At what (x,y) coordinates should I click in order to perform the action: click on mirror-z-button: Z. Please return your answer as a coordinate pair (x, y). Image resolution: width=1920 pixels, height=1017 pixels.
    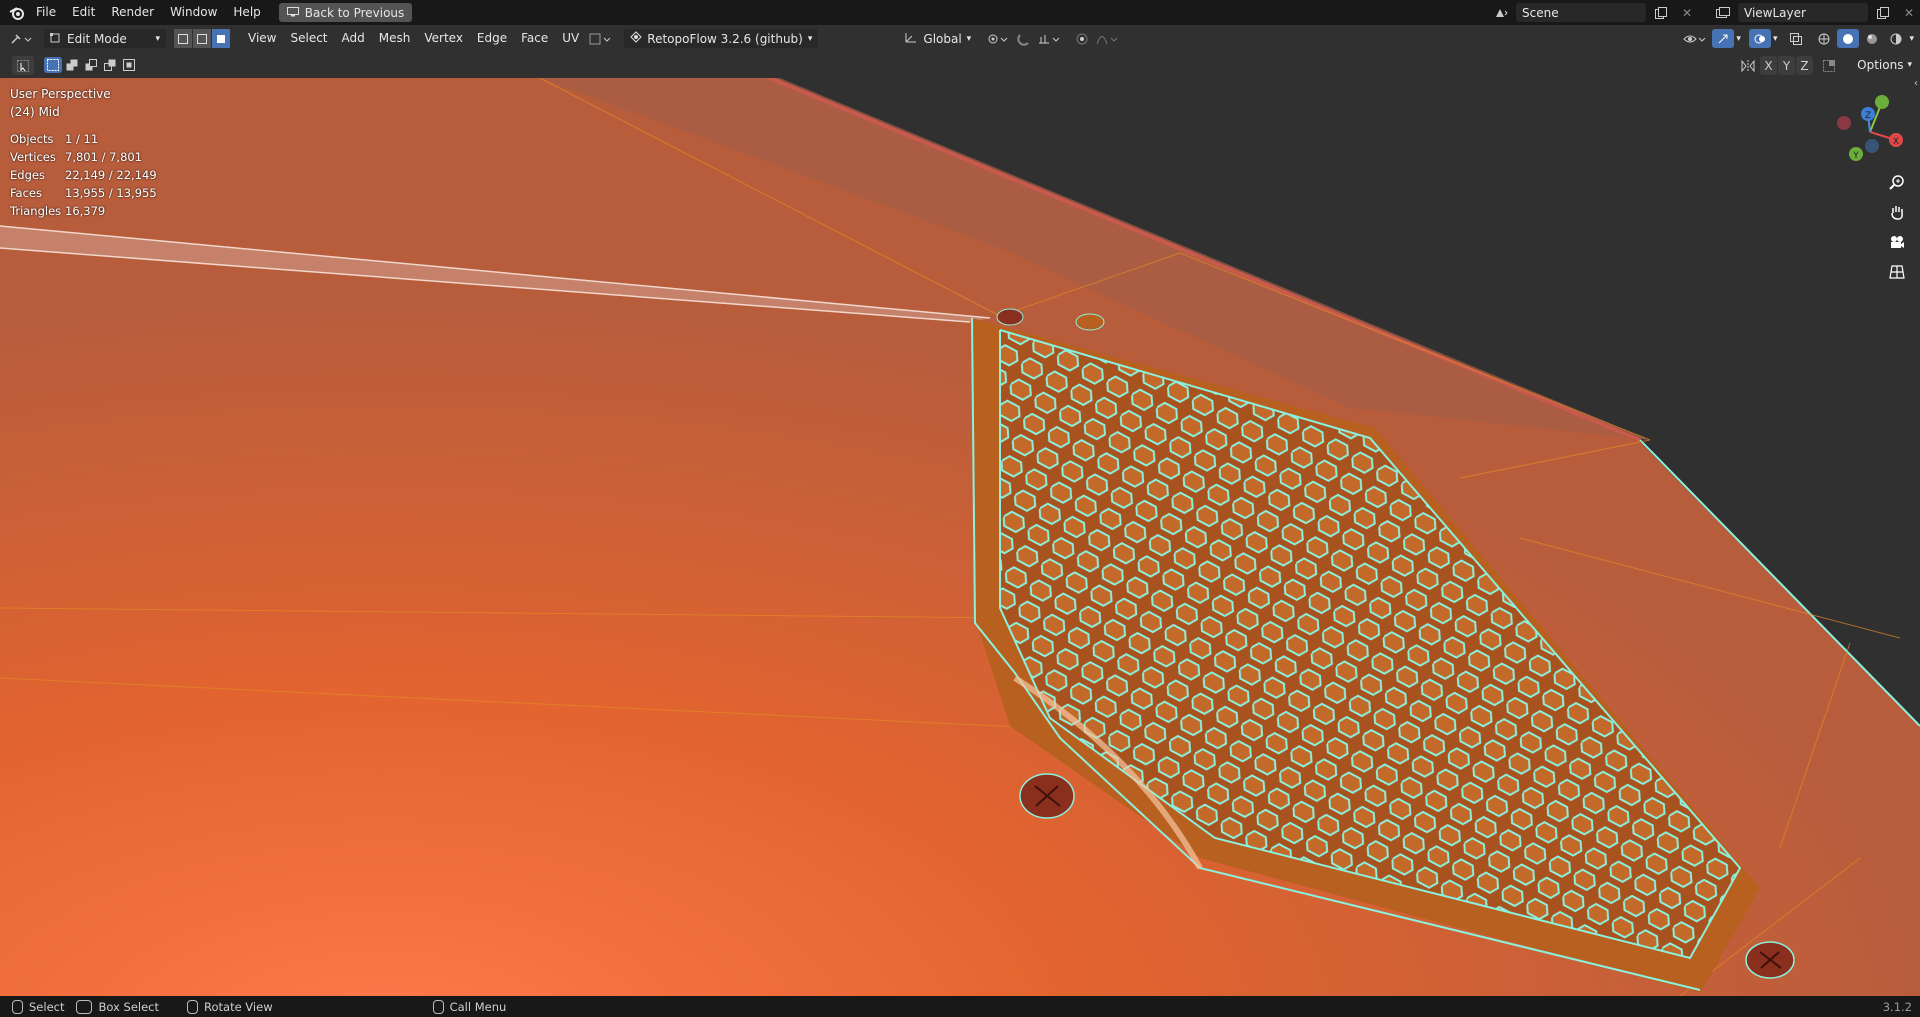
    Looking at the image, I should click on (1804, 65).